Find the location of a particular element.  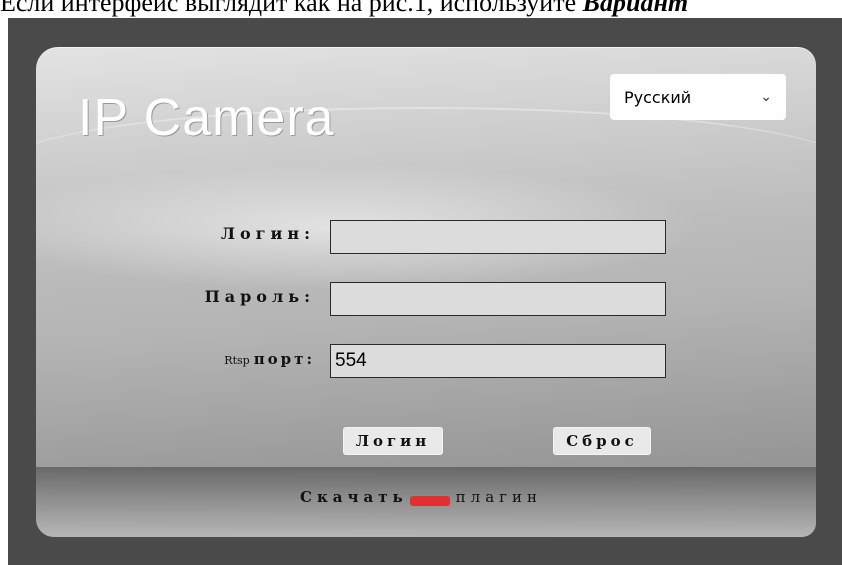

rtsp-port-label: Rtsp порт: is located at coordinates (220, 359).